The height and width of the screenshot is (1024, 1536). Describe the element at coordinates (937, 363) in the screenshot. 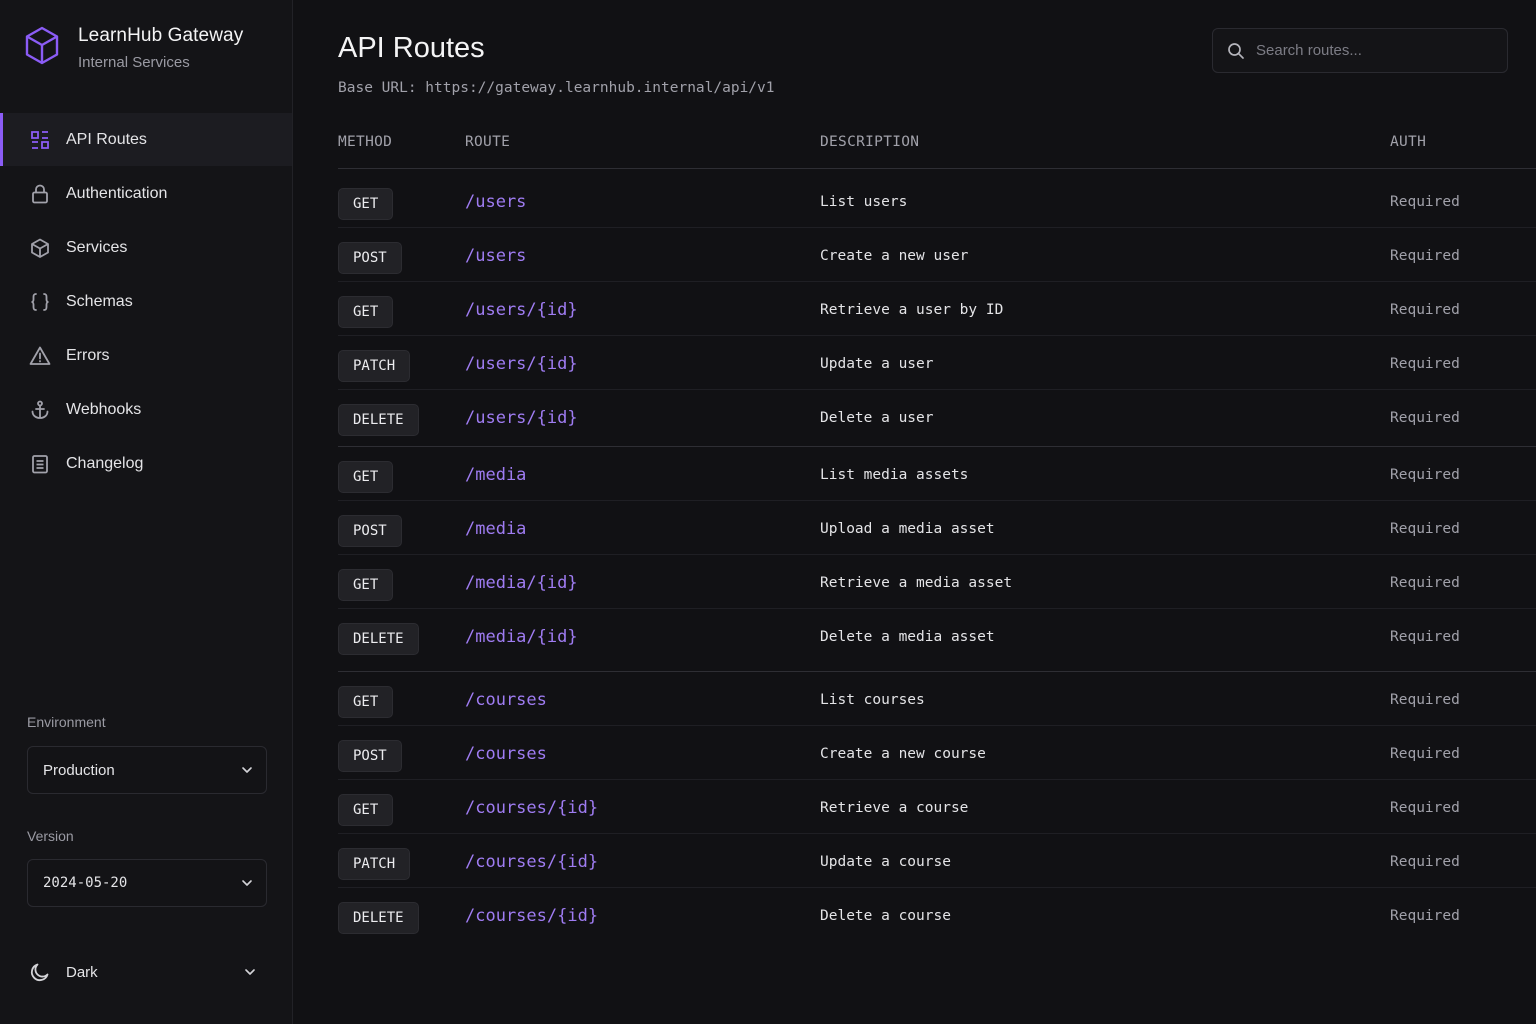

I see `table-row: PATCH/users/{id} Update a user Required` at that location.